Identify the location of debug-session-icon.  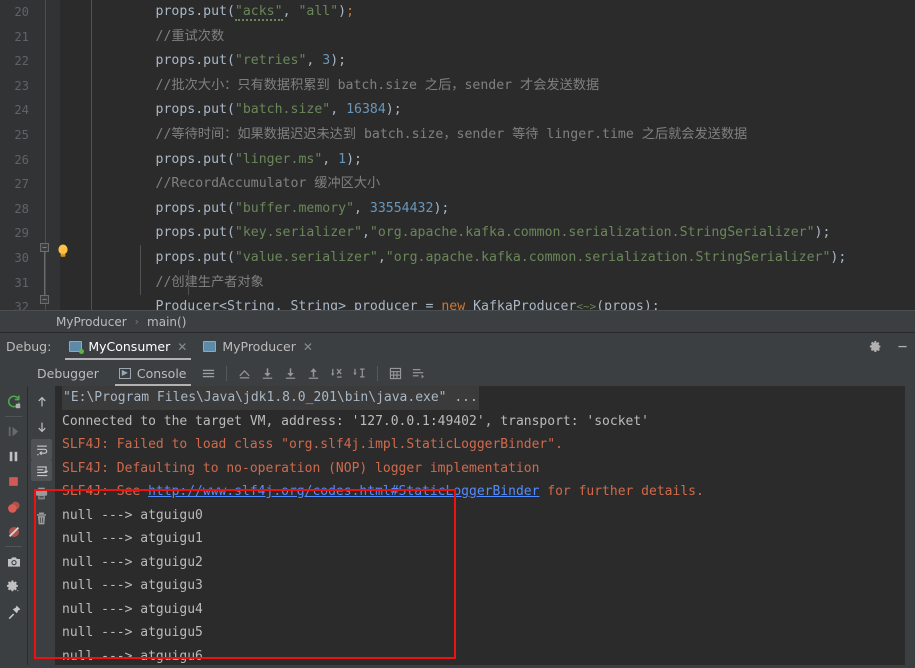
(209, 346).